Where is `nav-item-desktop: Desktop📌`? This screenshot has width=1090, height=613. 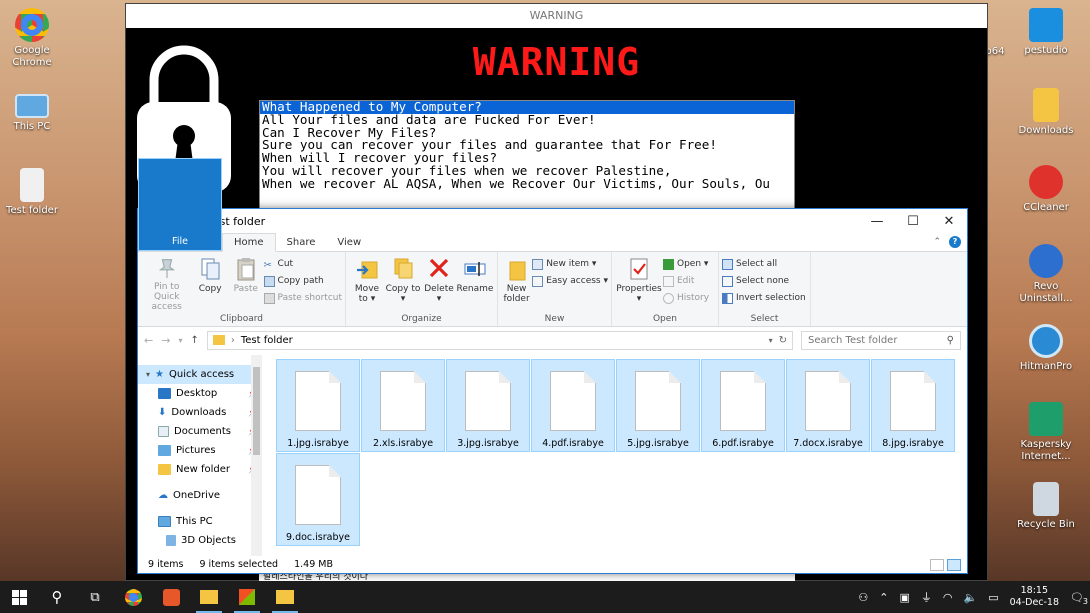 nav-item-desktop: Desktop📌 is located at coordinates (200, 393).